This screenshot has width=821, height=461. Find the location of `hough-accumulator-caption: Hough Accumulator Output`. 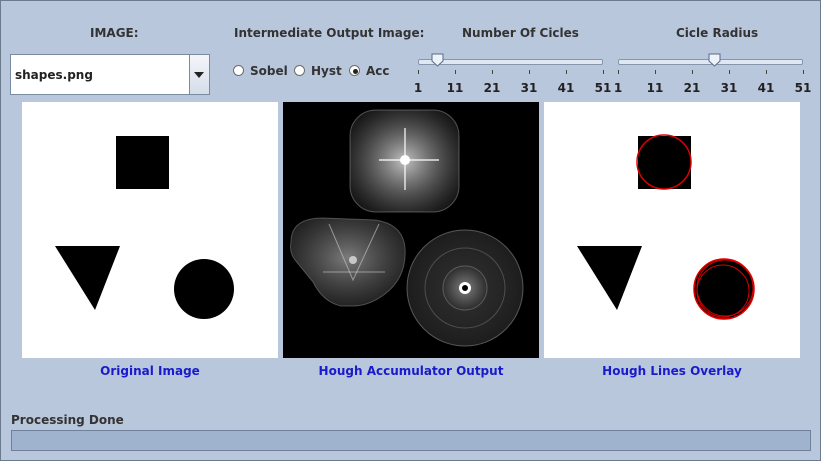

hough-accumulator-caption: Hough Accumulator Output is located at coordinates (411, 371).